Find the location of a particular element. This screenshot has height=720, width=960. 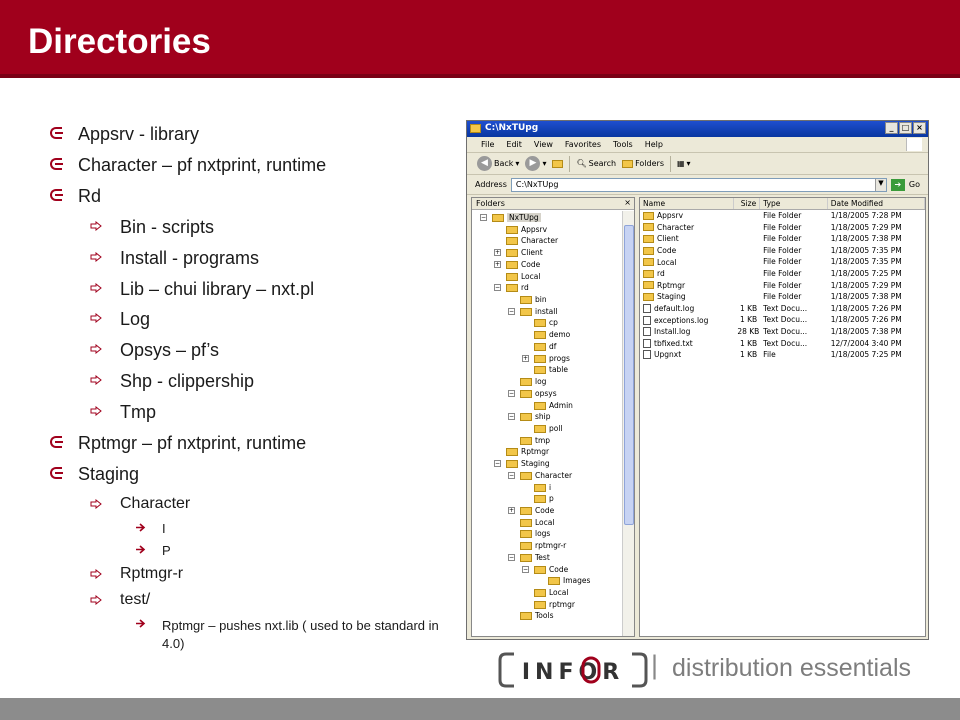

tree-item-label: i is located at coordinates (550, 487).